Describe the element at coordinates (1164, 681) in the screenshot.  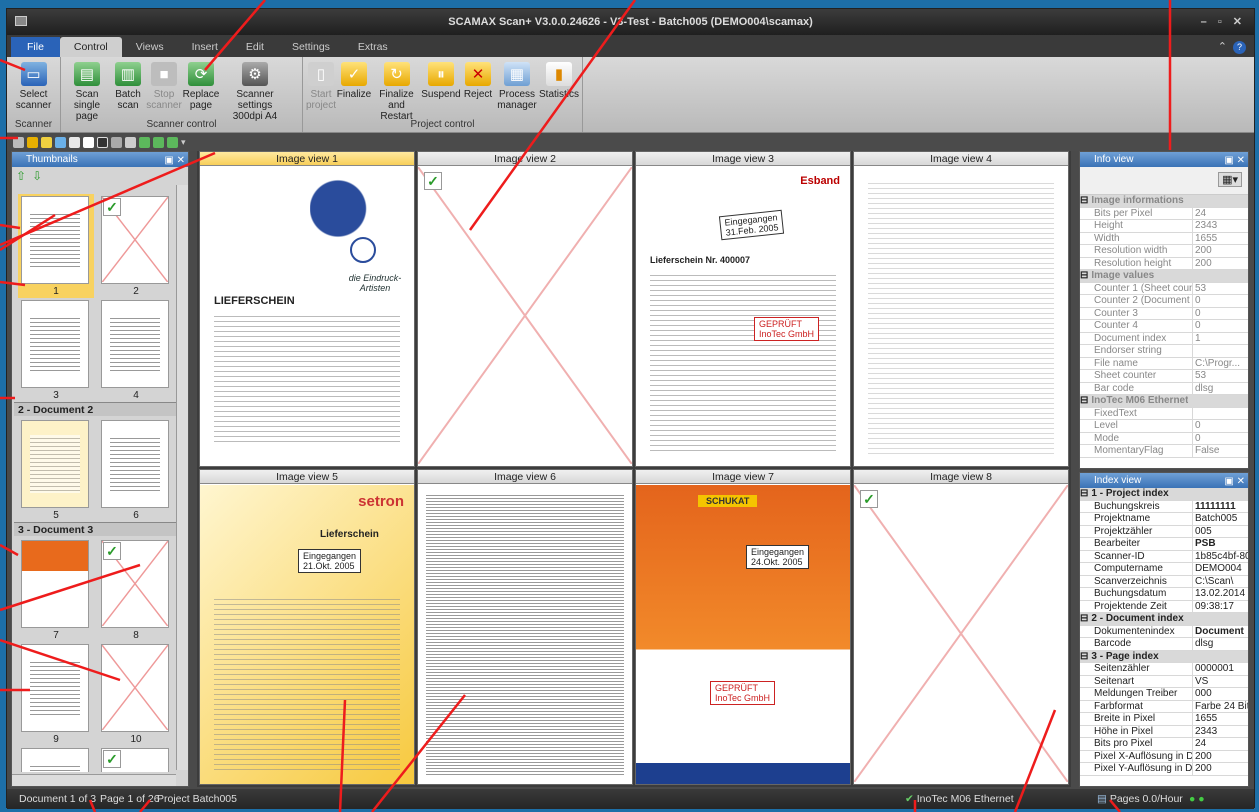
I see `index_view-property-row: Seitenart VS` at that location.